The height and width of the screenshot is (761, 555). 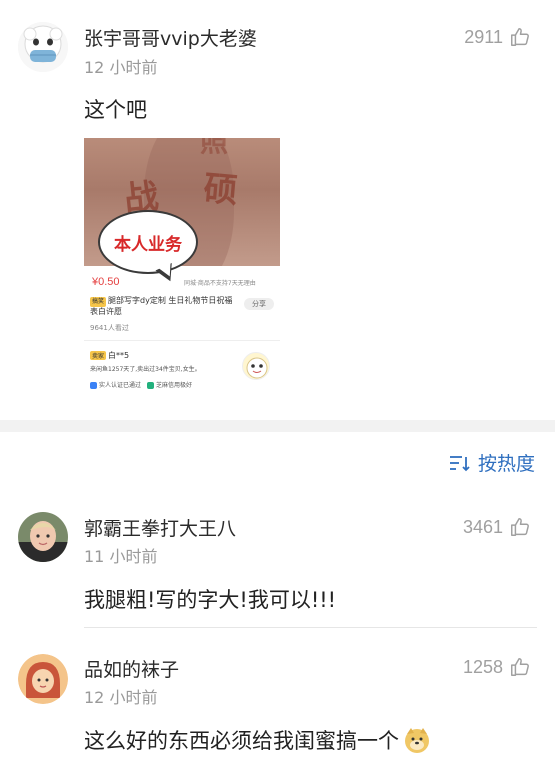 I want to click on bubble-text: 本人业务, so click(x=148, y=244).